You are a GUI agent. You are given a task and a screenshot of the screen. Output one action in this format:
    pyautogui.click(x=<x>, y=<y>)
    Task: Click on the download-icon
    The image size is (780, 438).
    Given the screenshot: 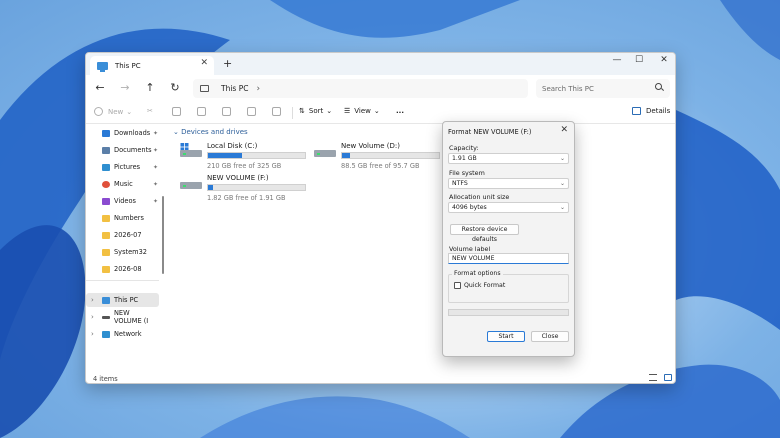 What is the action you would take?
    pyautogui.click(x=106, y=133)
    